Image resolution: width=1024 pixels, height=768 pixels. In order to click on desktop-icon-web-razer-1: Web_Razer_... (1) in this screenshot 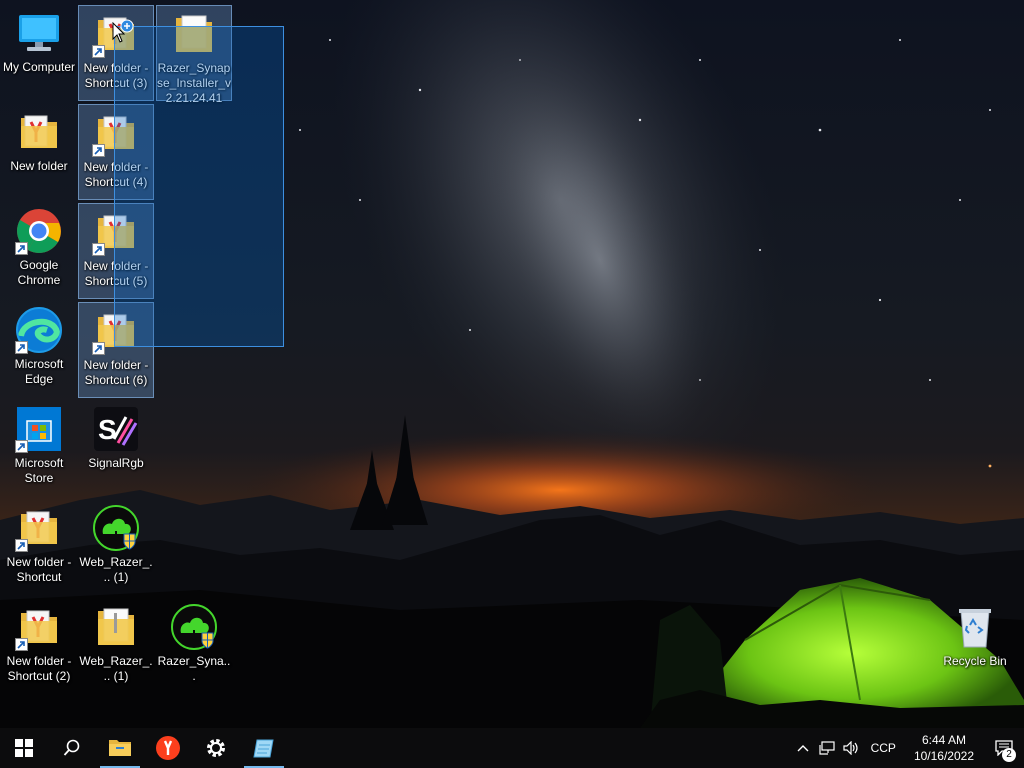, I will do `click(116, 547)`.